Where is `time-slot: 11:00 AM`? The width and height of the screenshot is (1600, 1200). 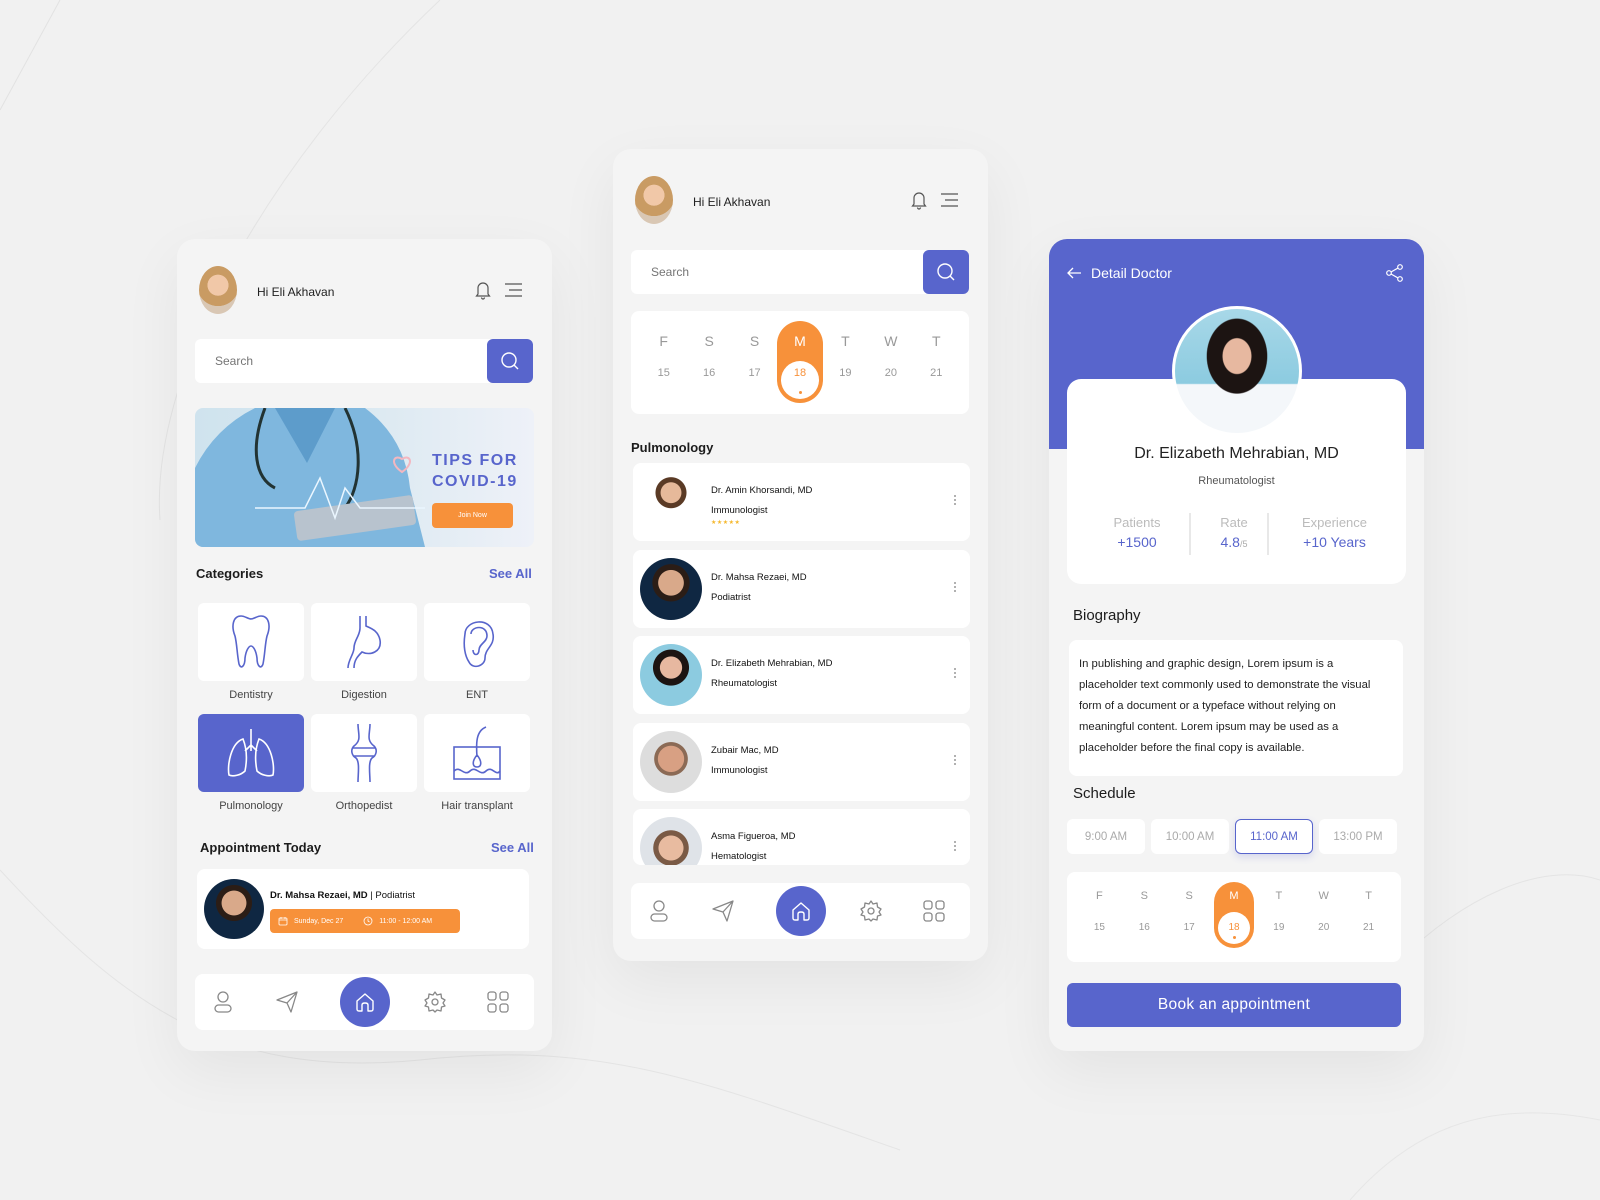 time-slot: 11:00 AM is located at coordinates (1274, 836).